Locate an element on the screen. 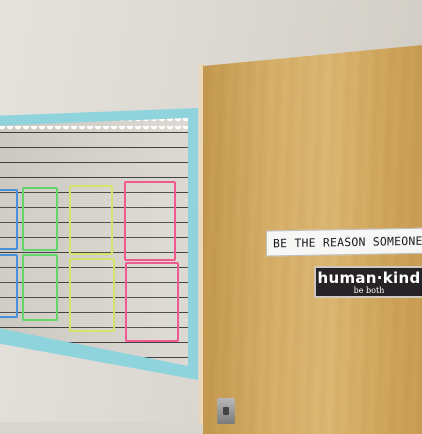 This screenshot has height=434, width=422. keyhole-icon is located at coordinates (226, 411).